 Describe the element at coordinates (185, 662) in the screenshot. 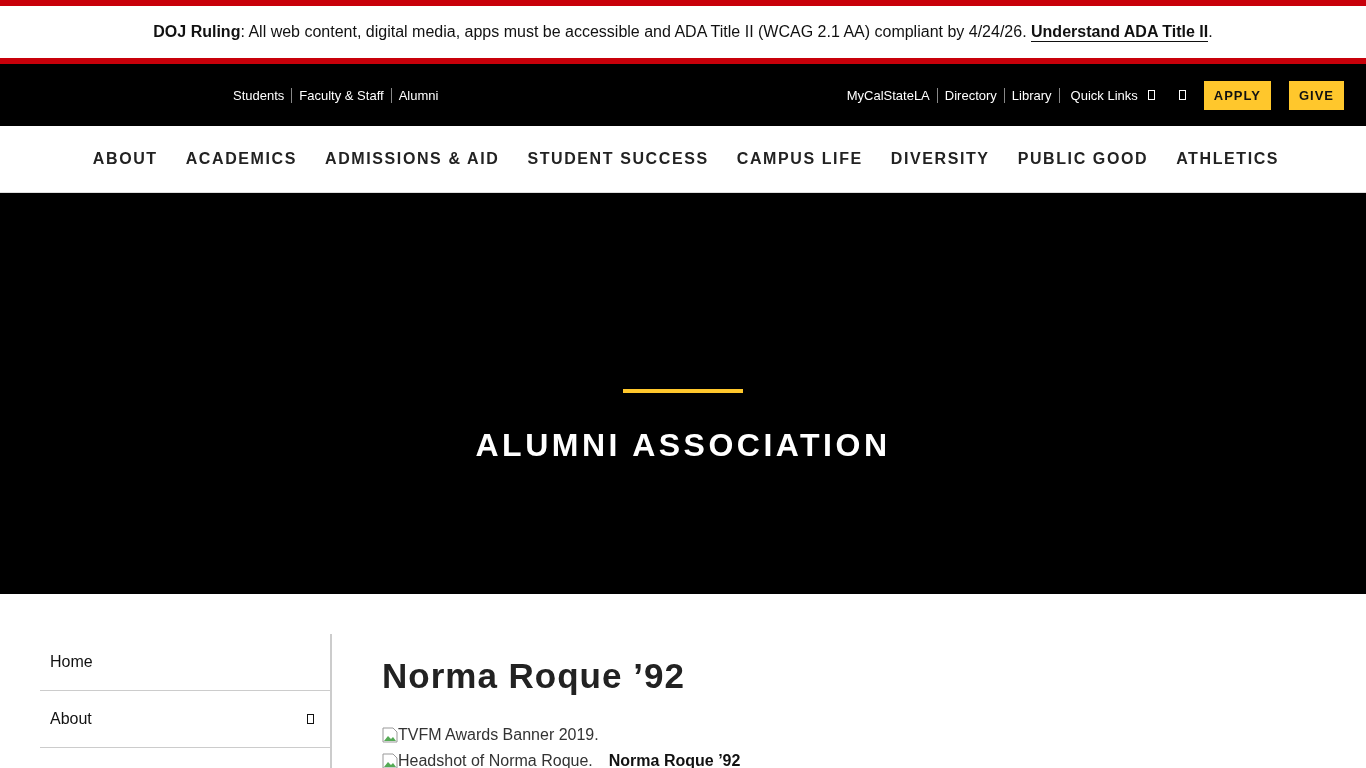

I see `sidebar-item: Home` at that location.